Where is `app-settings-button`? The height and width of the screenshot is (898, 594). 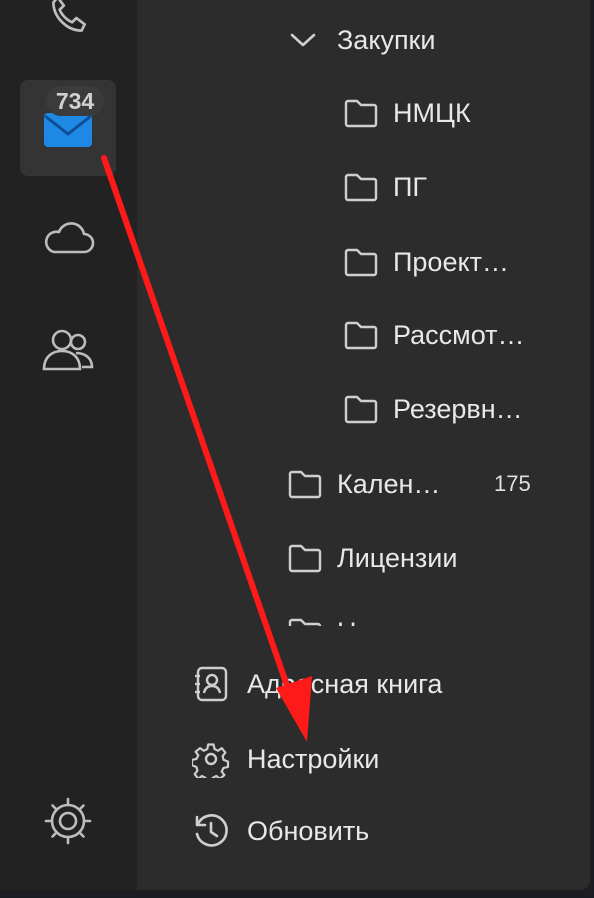
app-settings-button is located at coordinates (68, 823).